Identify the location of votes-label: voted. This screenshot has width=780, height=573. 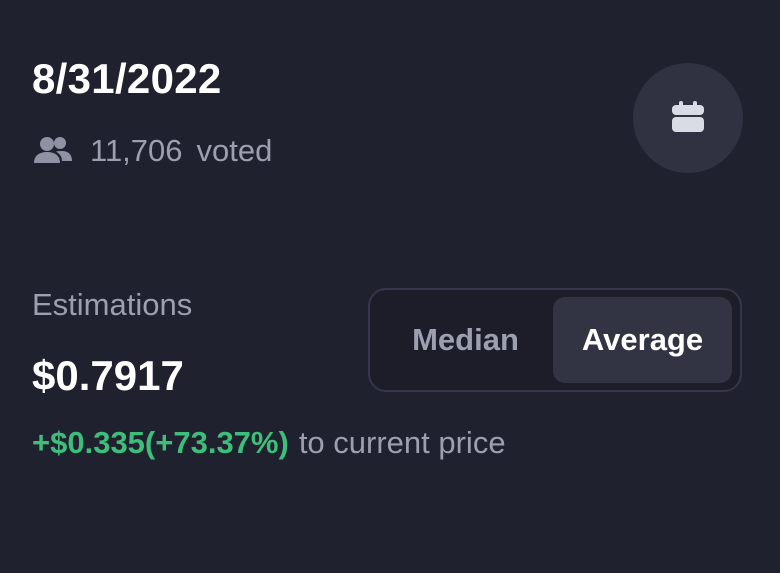
(234, 150).